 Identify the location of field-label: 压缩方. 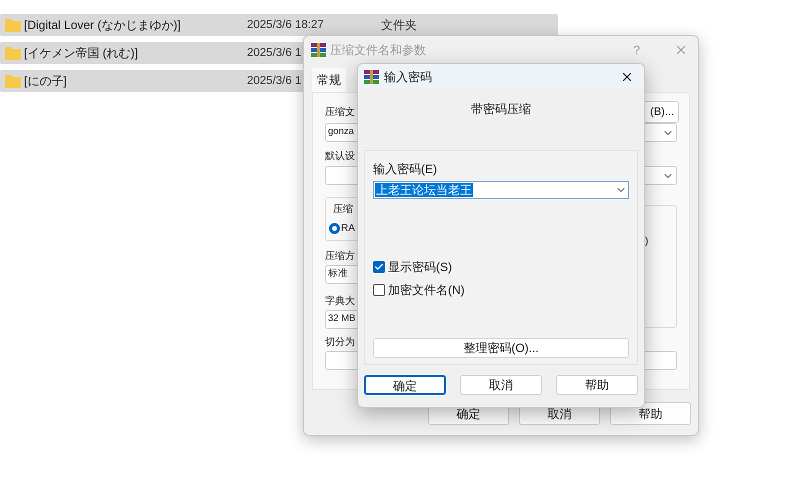
(340, 257).